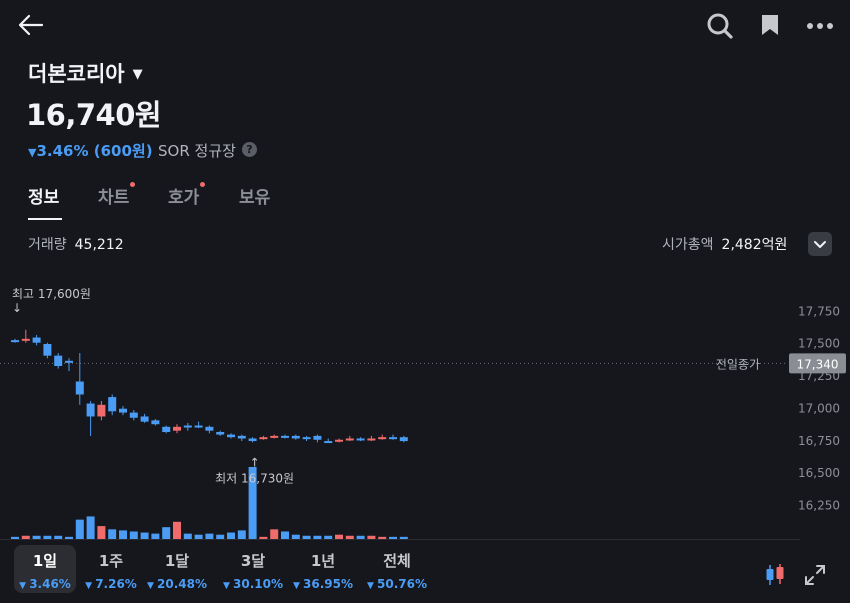 The height and width of the screenshot is (603, 850). Describe the element at coordinates (328, 584) in the screenshot. I see `range-change-value: 36.95%` at that location.